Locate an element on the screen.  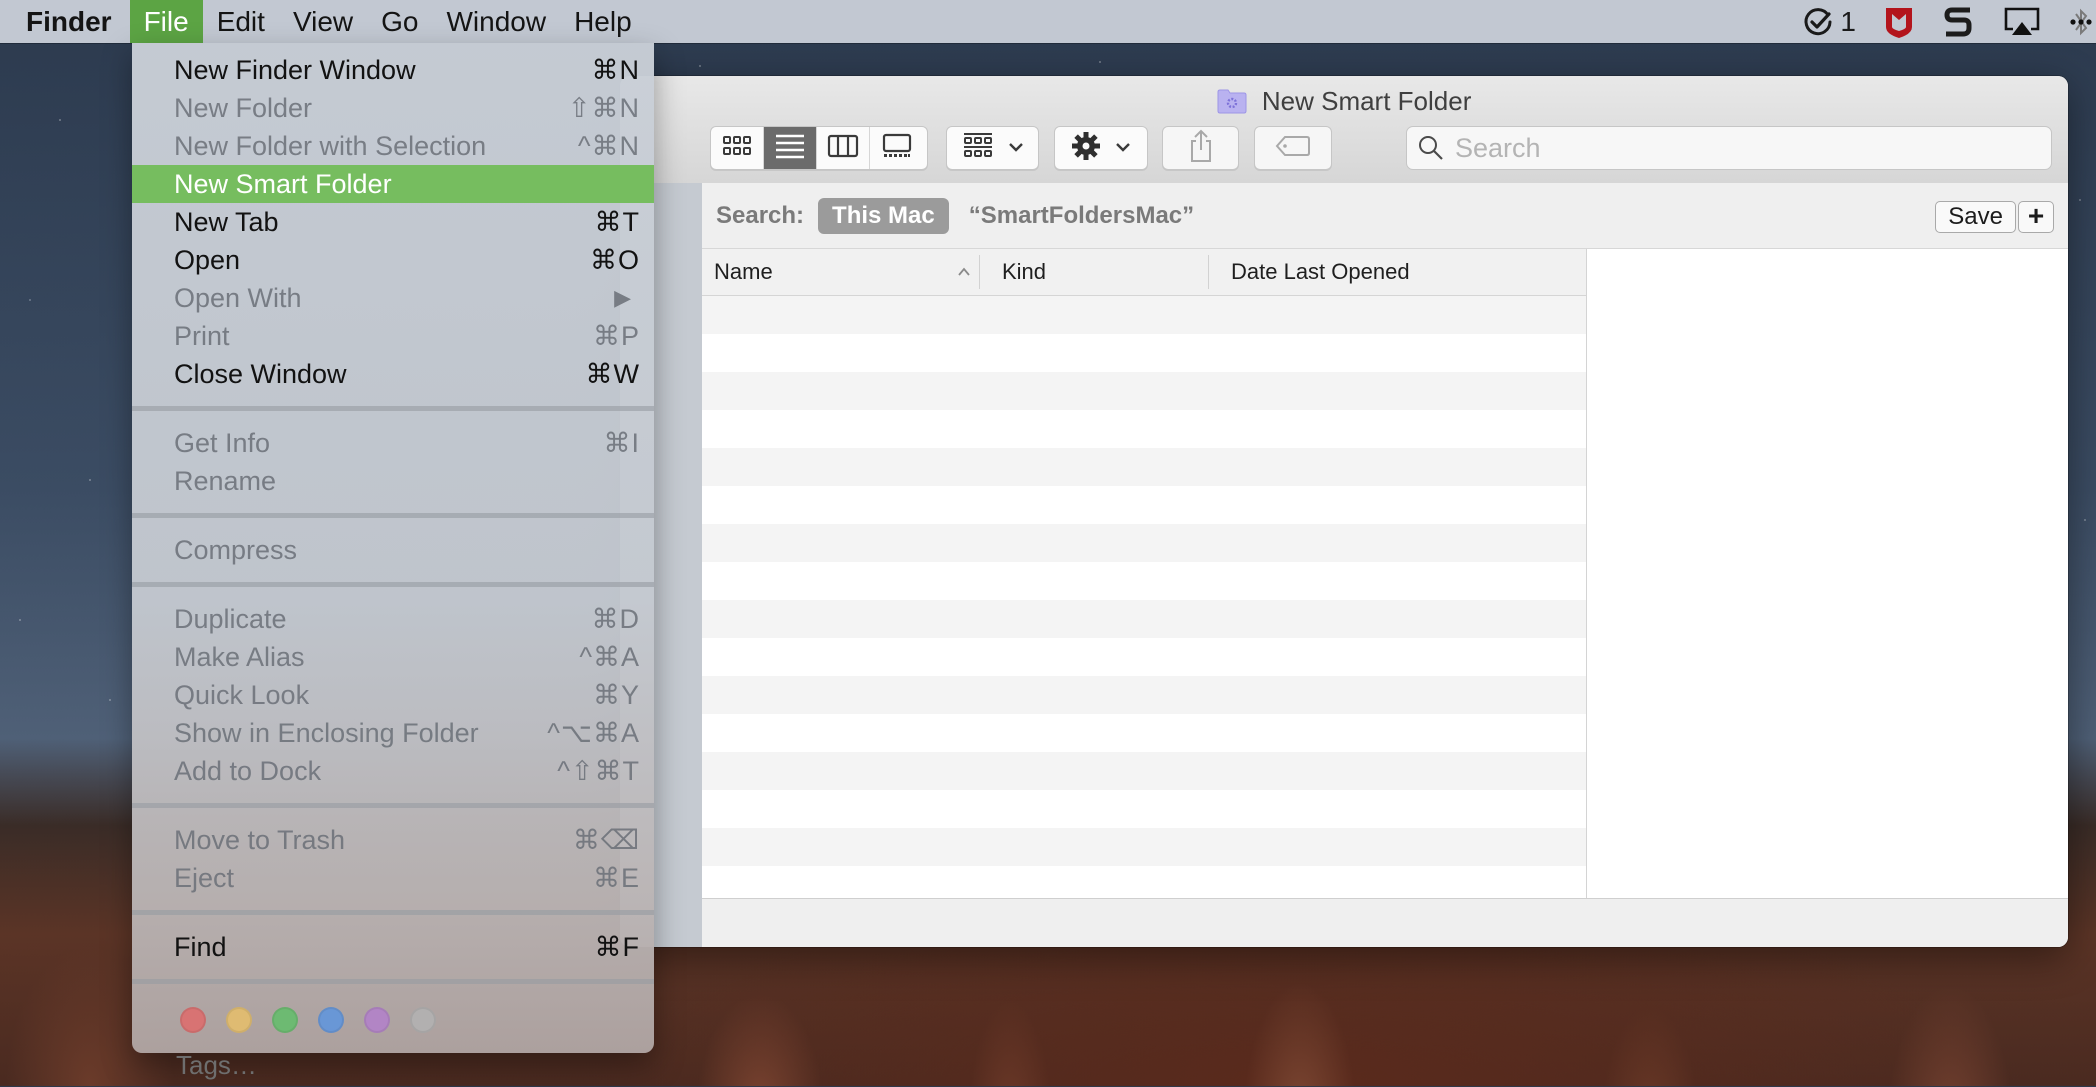
menu-item-duplicate: Duplicate ⌘D is located at coordinates (393, 619).